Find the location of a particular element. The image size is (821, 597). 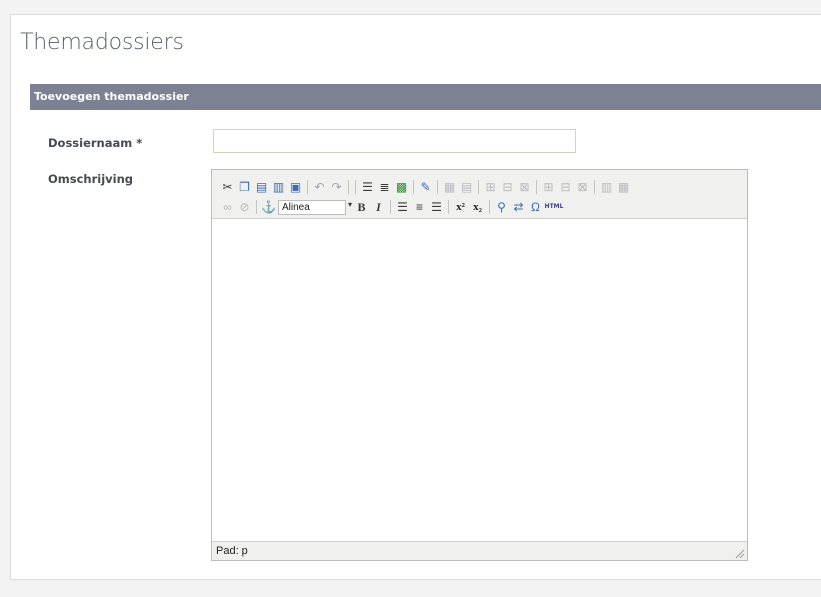

paste-word-icon: ▣ is located at coordinates (295, 187).